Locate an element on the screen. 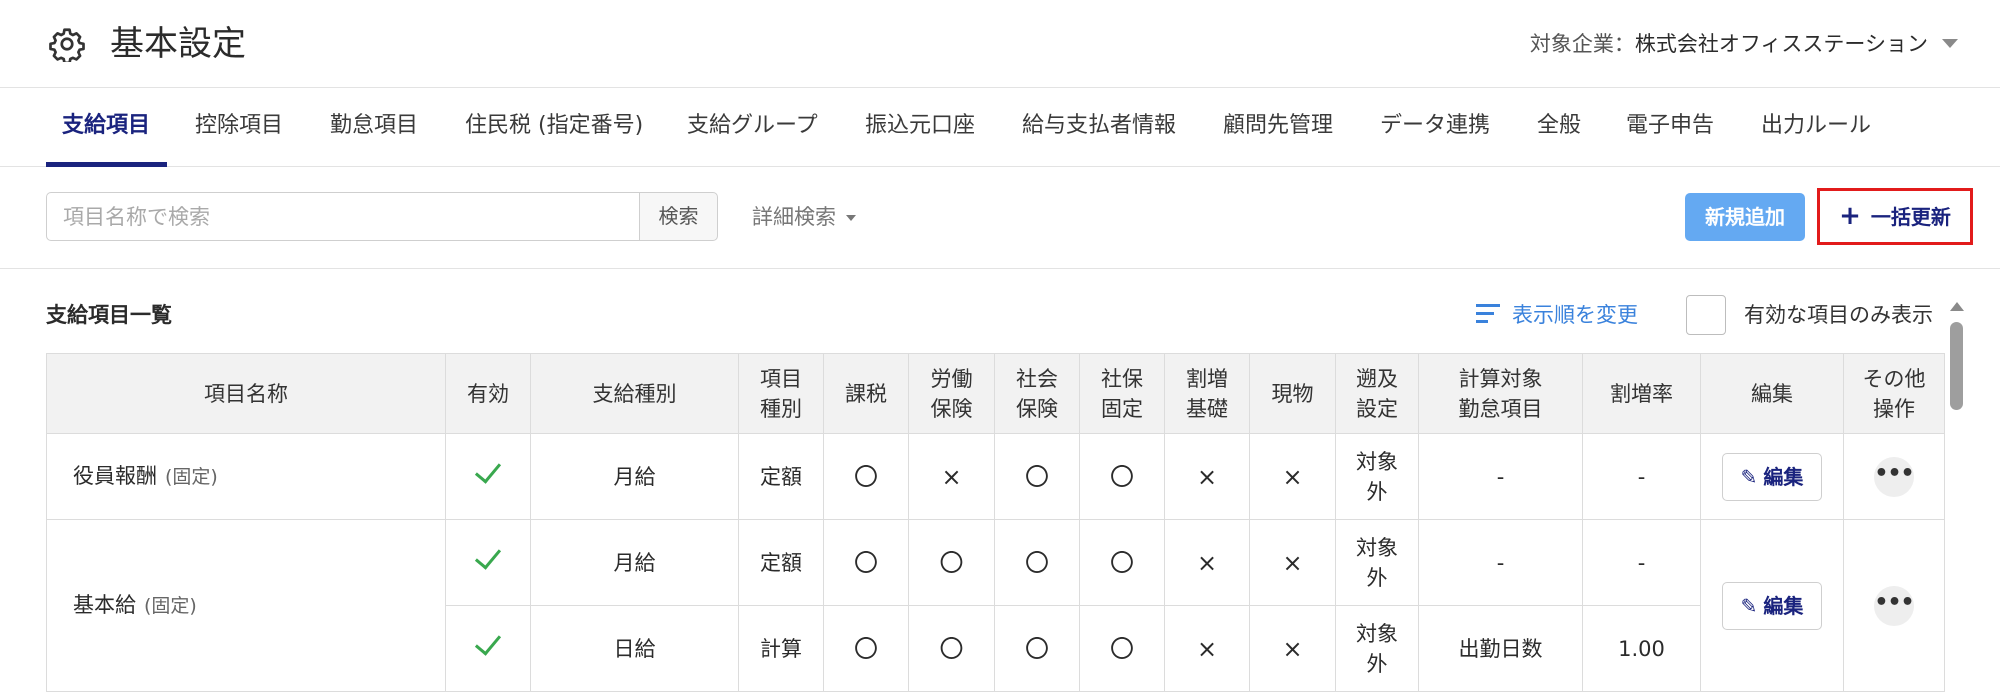 The height and width of the screenshot is (699, 2000). list-title: 支給項目一覧 is located at coordinates (109, 315).